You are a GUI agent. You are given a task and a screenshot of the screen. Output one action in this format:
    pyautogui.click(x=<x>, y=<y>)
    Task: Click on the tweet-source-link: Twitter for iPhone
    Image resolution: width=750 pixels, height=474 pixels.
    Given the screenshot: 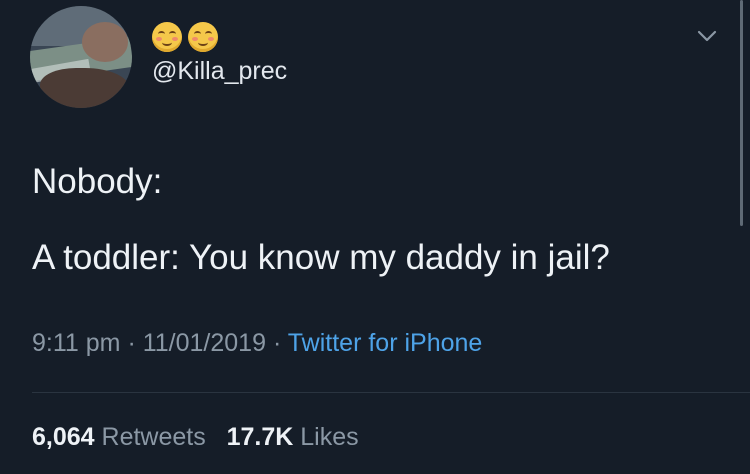 What is the action you would take?
    pyautogui.click(x=385, y=343)
    